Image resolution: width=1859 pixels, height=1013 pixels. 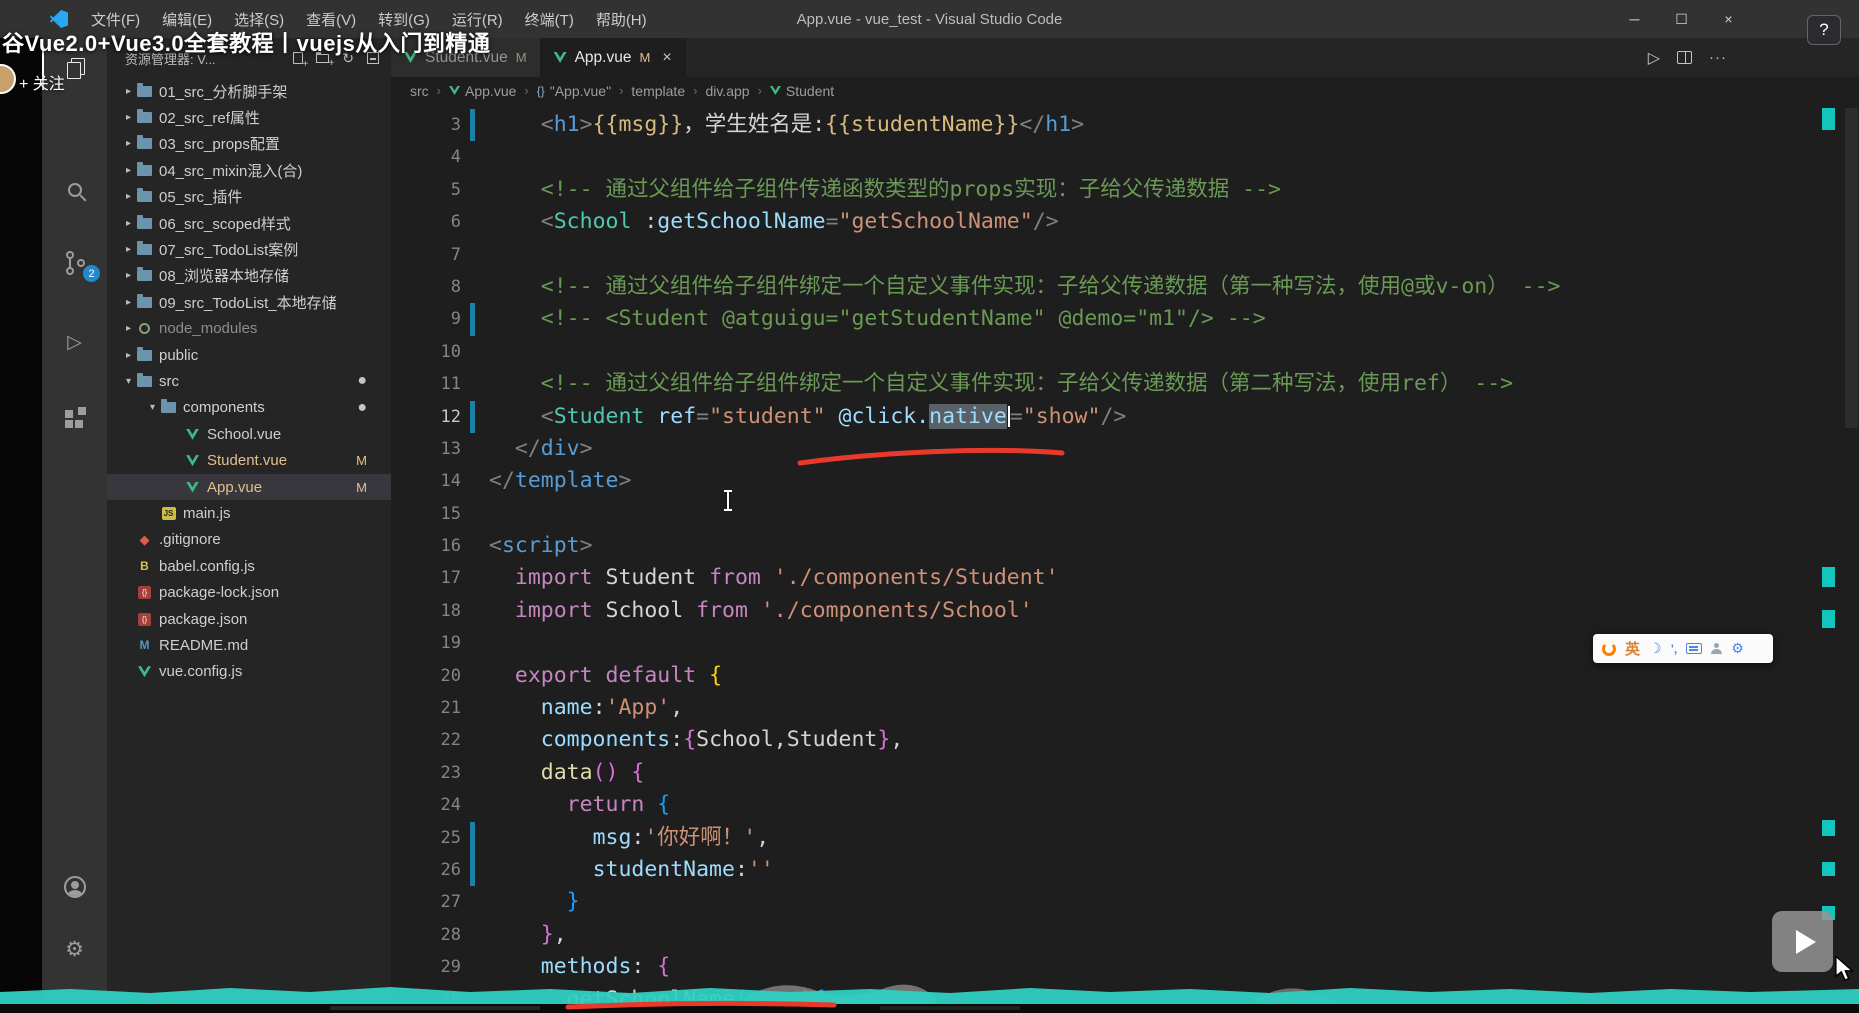 I want to click on line-number: 8, so click(x=455, y=286).